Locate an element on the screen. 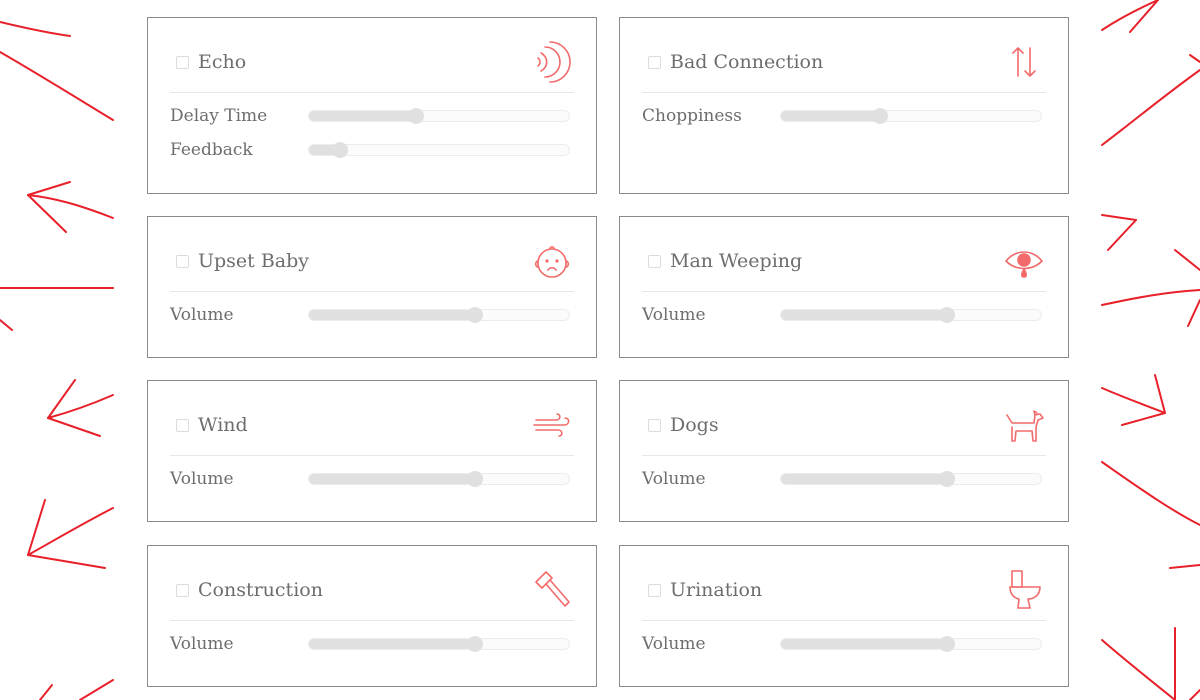 This screenshot has height=700, width=1200. card-header: Bad Connection is located at coordinates (844, 55).